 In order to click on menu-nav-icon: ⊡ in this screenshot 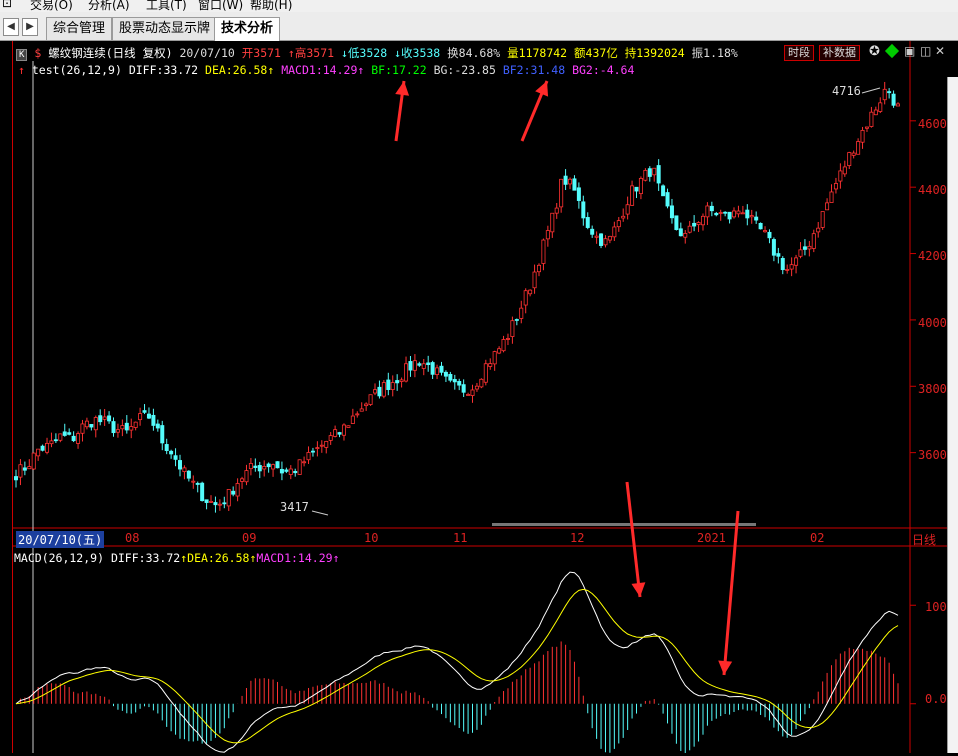, I will do `click(7, 5)`.